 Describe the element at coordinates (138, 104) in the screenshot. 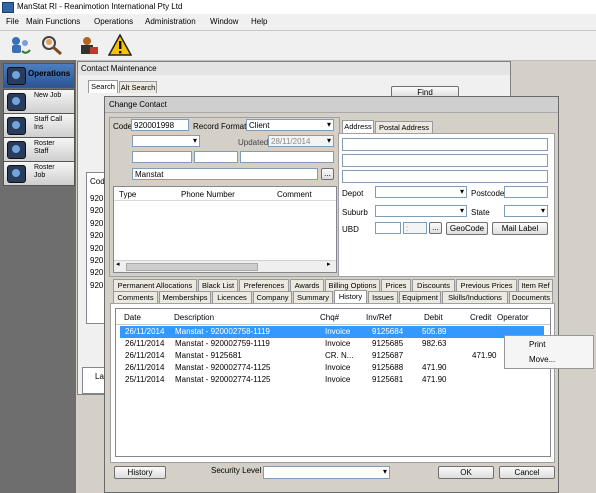

I see `dialog-title: Change Contact` at that location.